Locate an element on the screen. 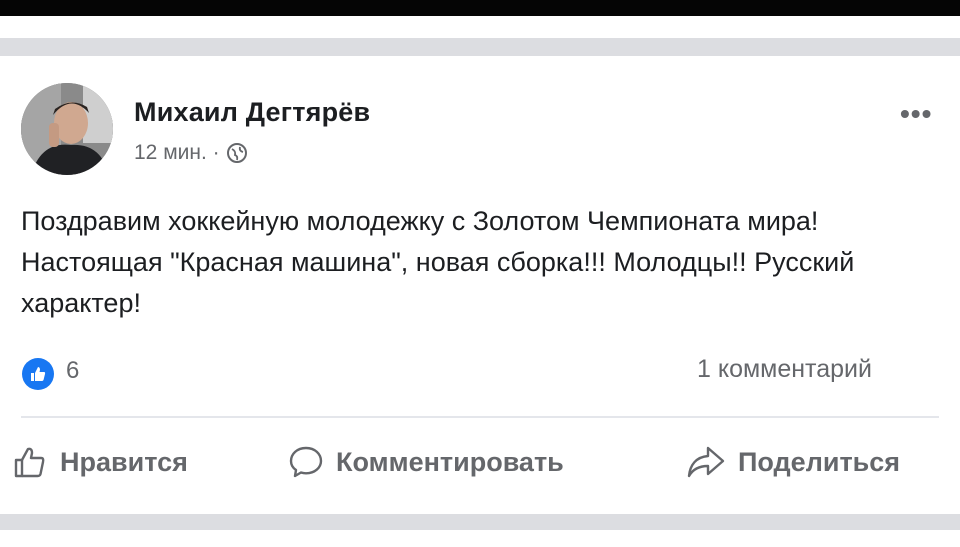 Image resolution: width=960 pixels, height=547 pixels. avatar is located at coordinates (67, 129).